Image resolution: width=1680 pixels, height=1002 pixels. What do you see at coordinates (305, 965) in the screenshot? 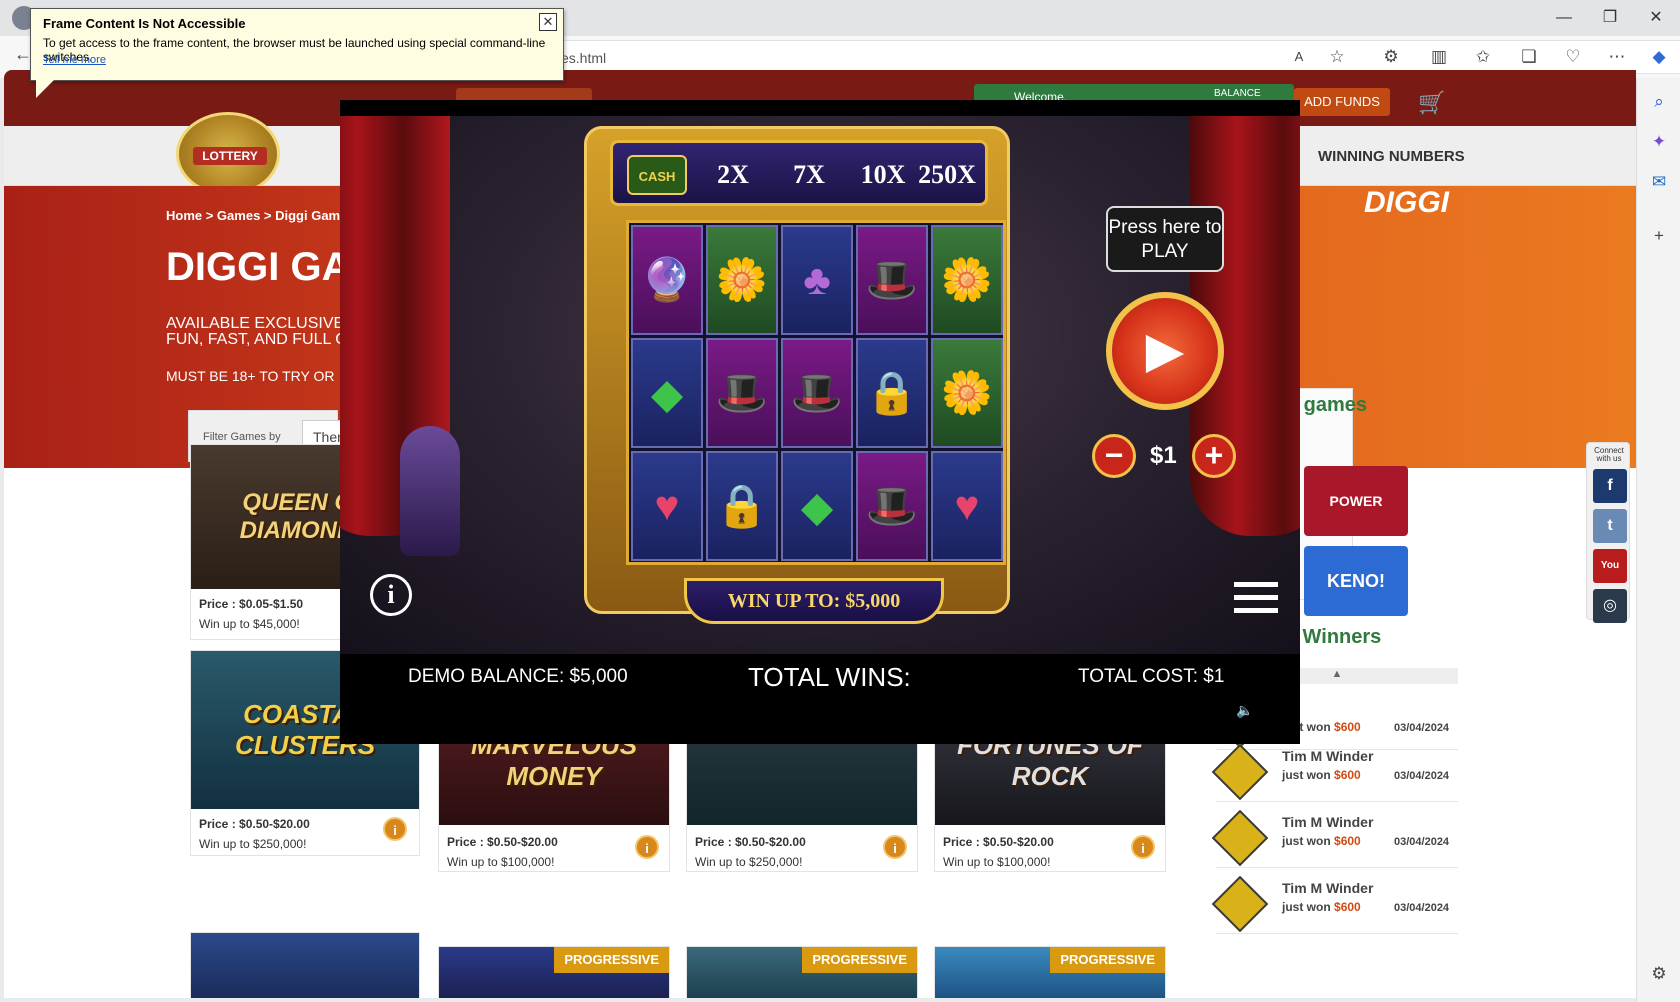
I see `game-card` at bounding box center [305, 965].